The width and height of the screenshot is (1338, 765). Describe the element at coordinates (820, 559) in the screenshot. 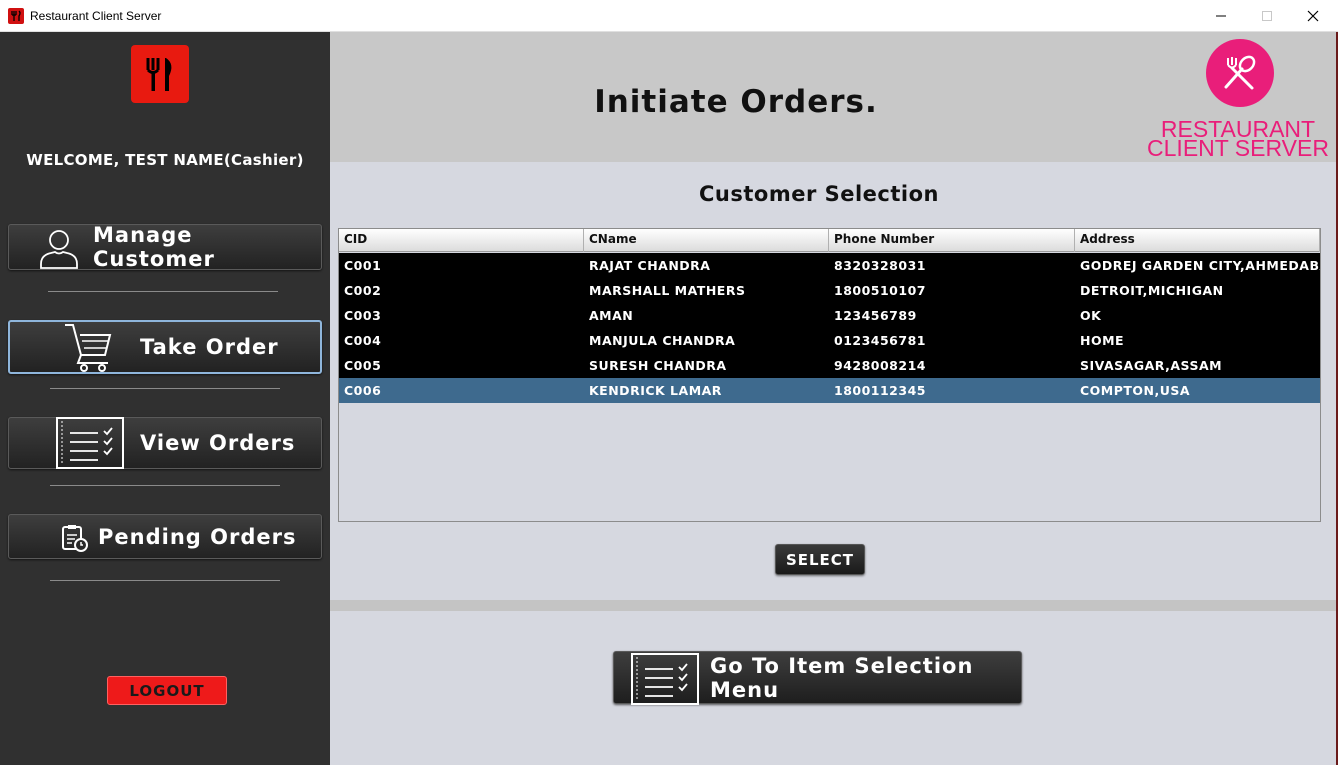

I see `select-button: SELECT` at that location.